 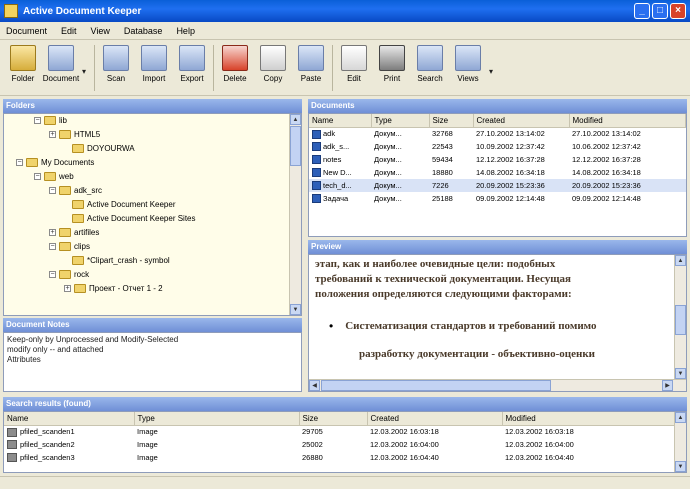 I want to click on toolbar-edit-button: Edit, so click(x=354, y=64).